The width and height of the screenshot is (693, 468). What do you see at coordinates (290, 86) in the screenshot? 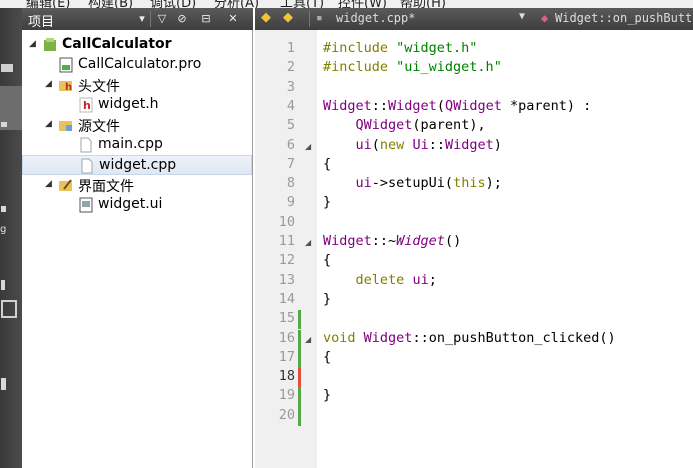
I see `line-number: 3` at bounding box center [290, 86].